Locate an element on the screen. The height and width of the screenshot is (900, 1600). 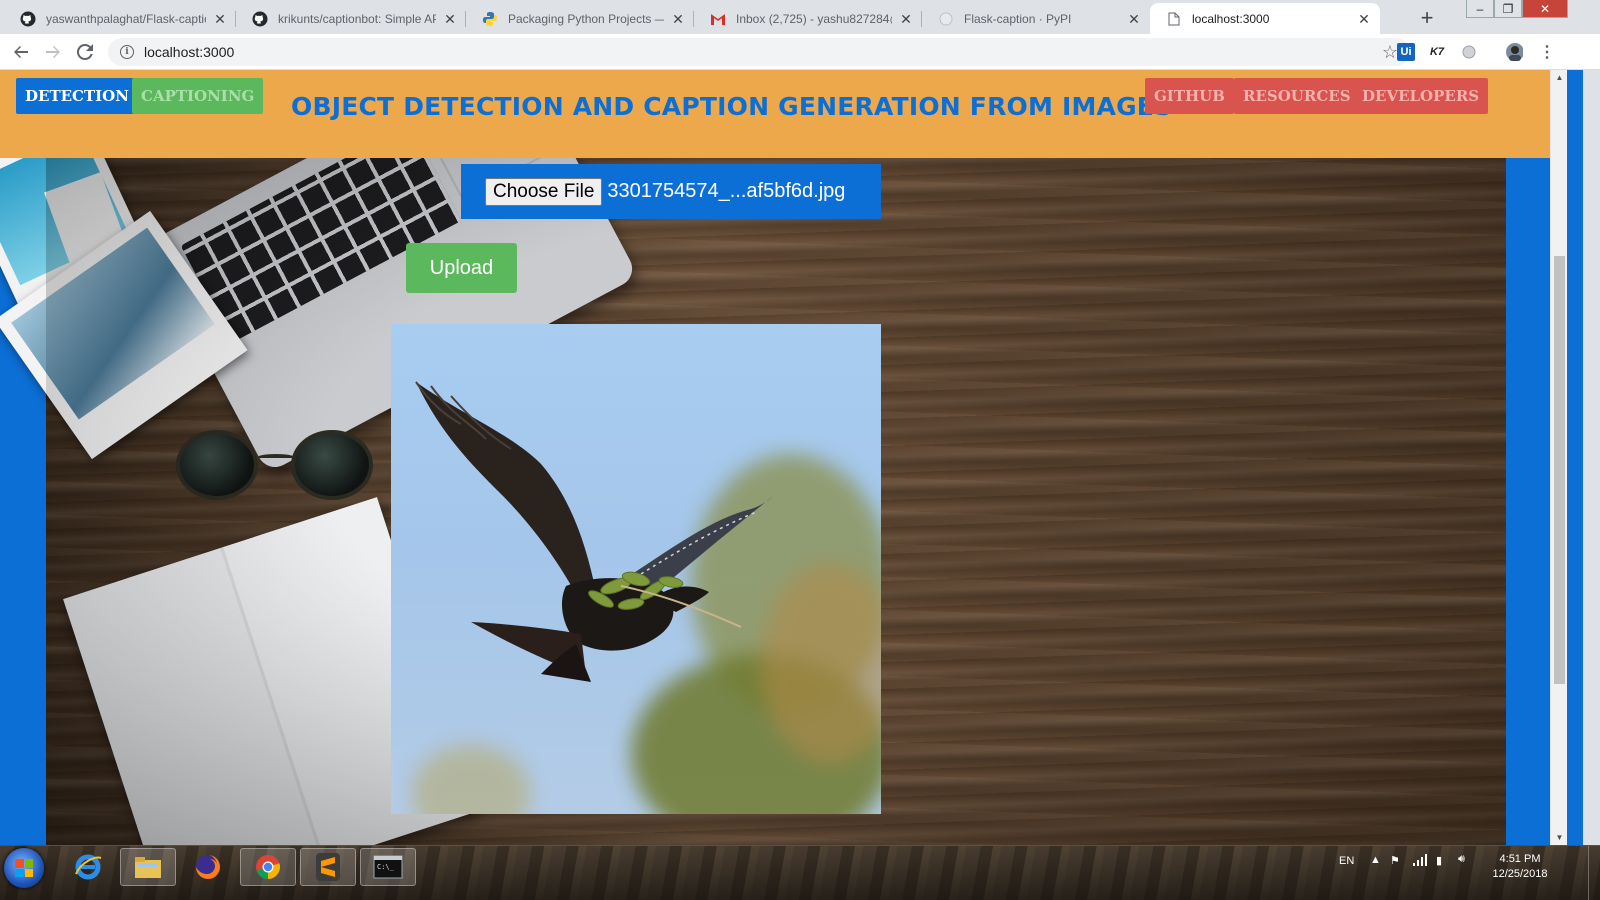
address-bar: i localhost:3000 ☆ is located at coordinates (759, 52).